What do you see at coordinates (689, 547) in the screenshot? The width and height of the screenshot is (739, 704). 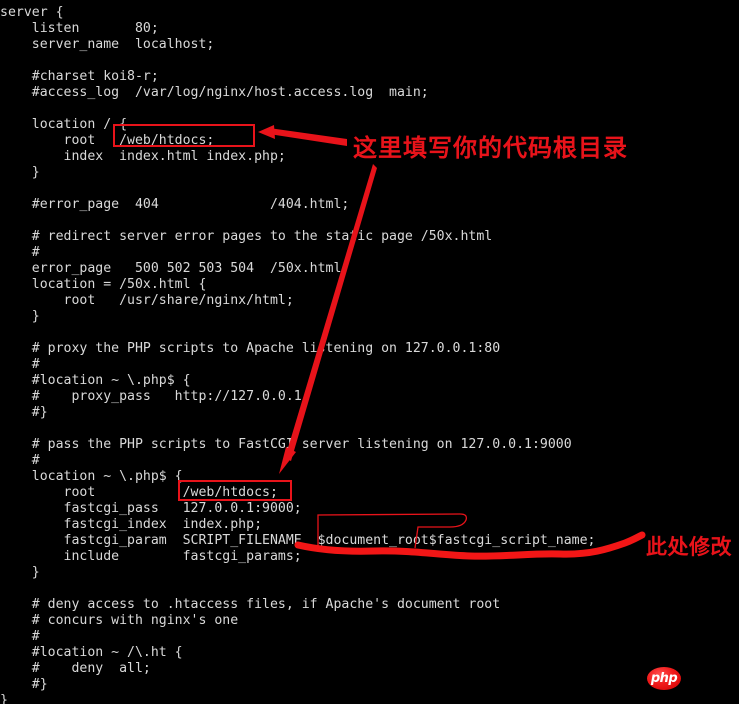 I see `annotation-modify-here: 此处修改` at bounding box center [689, 547].